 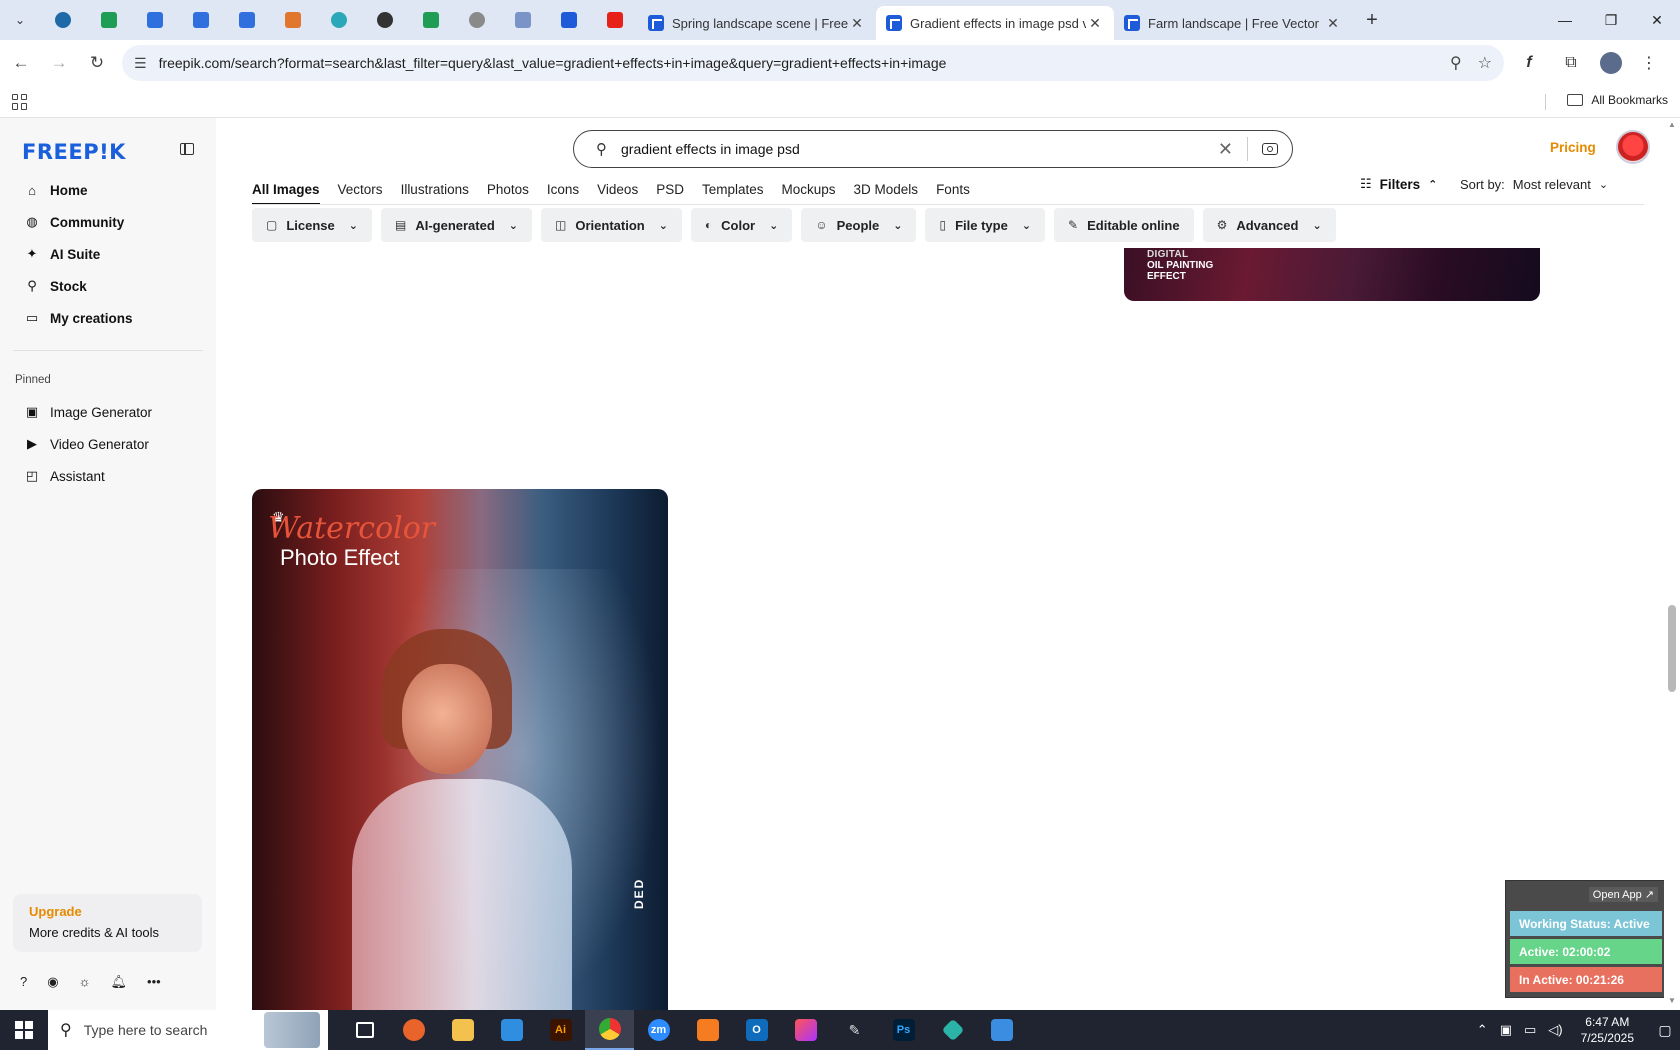 I want to click on sidebar-item-my-creations: ▭ My creations, so click(x=109, y=318).